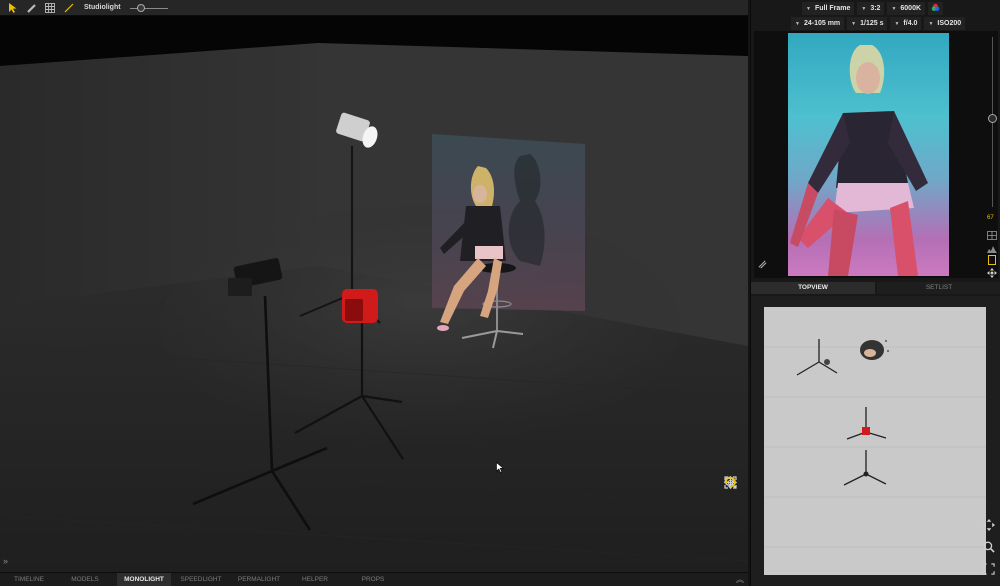 Image resolution: width=1000 pixels, height=586 pixels. I want to click on shutter-select: ▼ 1/125 s, so click(867, 23).